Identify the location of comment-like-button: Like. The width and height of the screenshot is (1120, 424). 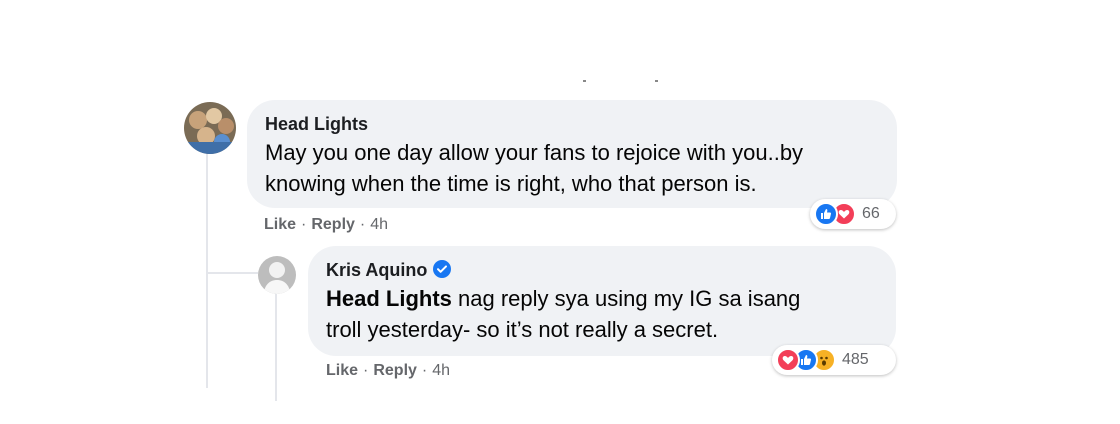
(280, 224).